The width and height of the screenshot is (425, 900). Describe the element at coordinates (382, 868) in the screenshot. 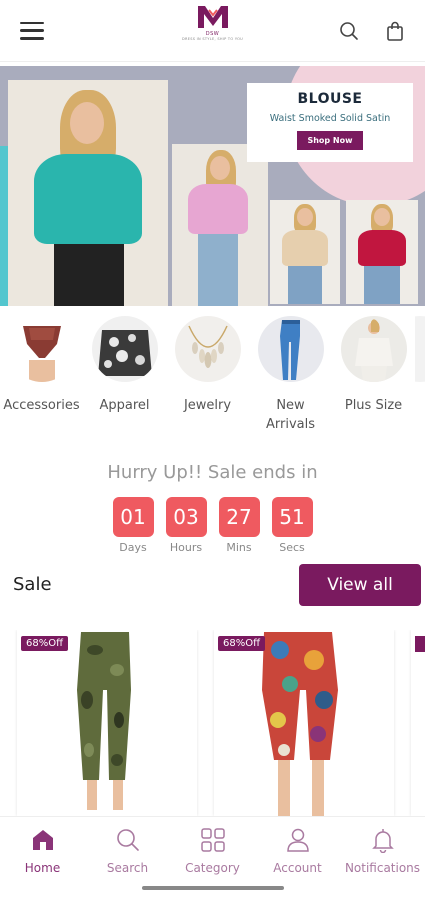

I see `nav-label: Notifications` at that location.